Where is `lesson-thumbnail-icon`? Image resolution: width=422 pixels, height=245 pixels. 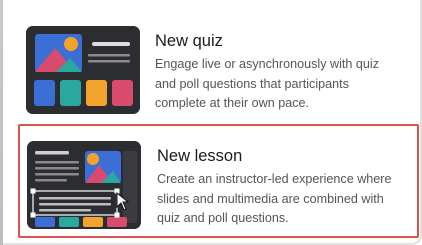 lesson-thumbnail-icon is located at coordinates (84, 185).